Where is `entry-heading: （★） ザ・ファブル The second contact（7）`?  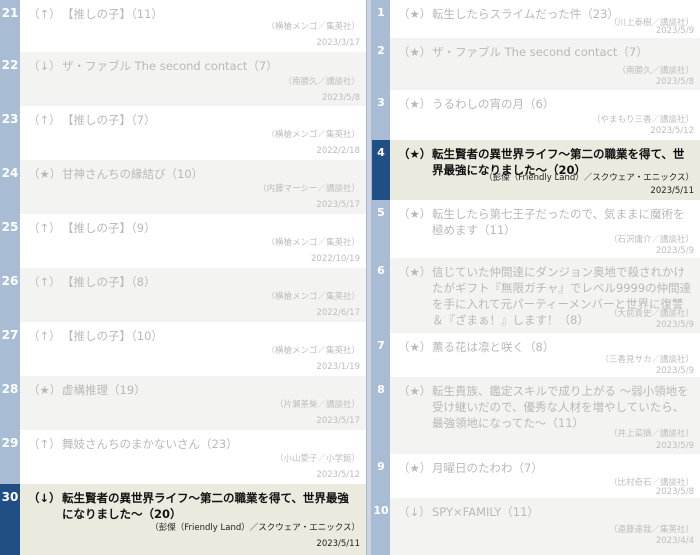 entry-heading: （★） ザ・ファブル The second contact（7） is located at coordinates (546, 52).